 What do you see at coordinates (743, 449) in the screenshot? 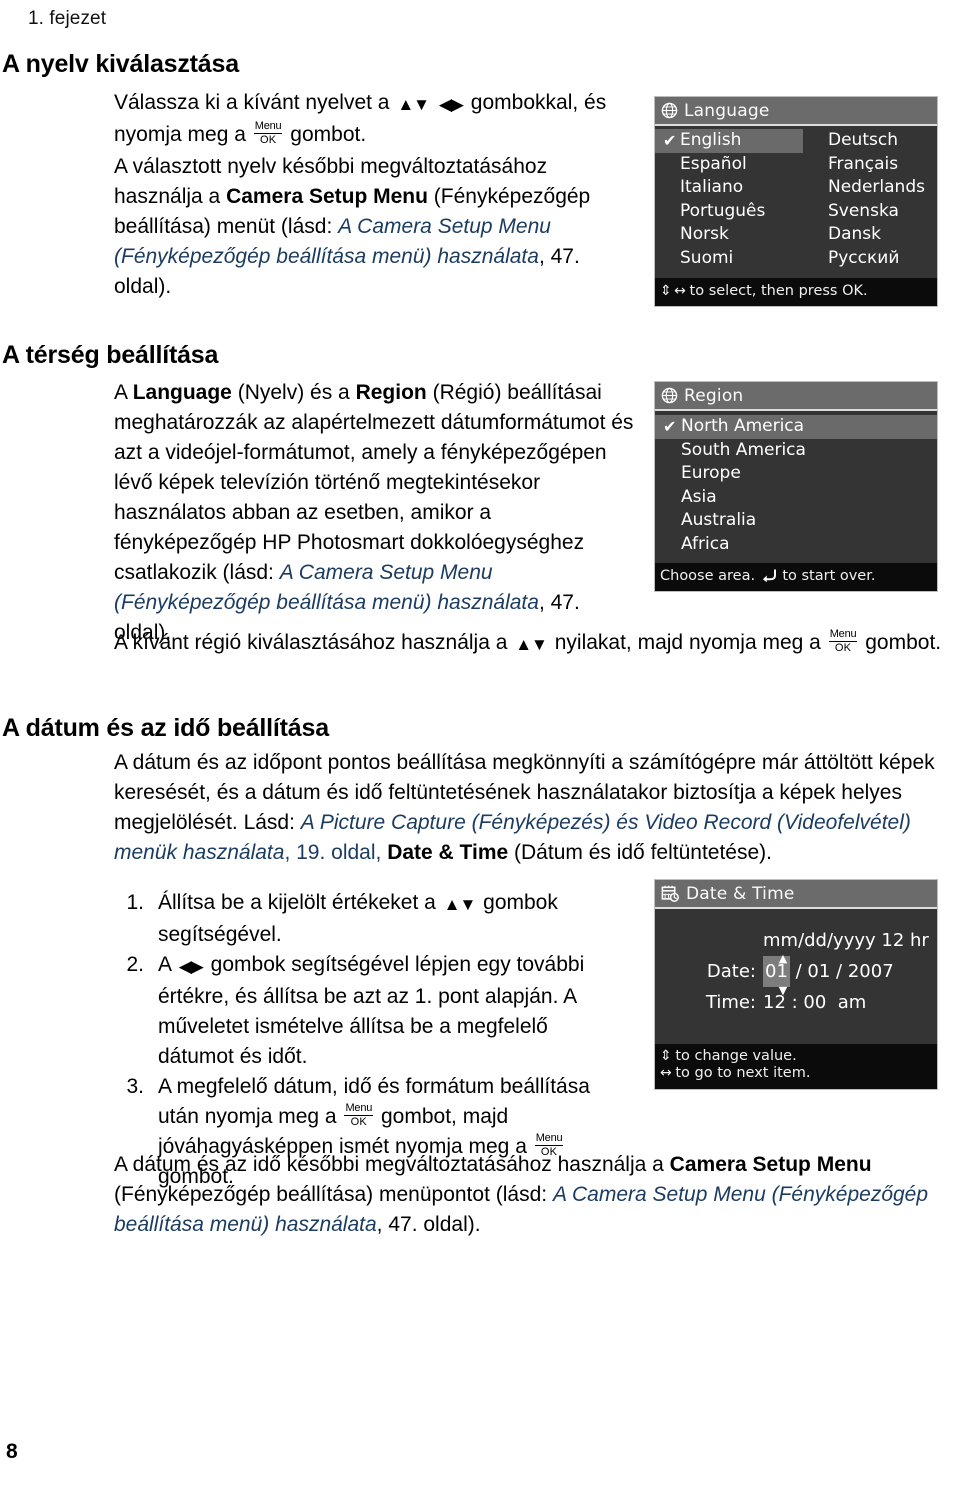
I see `region-option-label: South America` at bounding box center [743, 449].